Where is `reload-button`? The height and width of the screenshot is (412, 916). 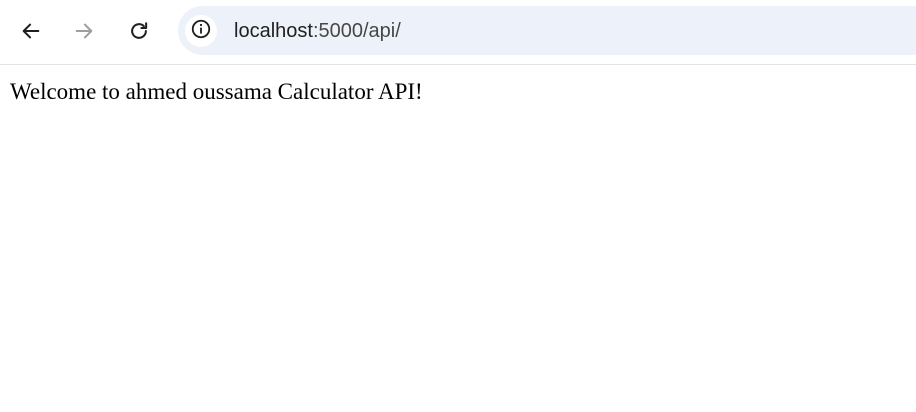
reload-button is located at coordinates (139, 31).